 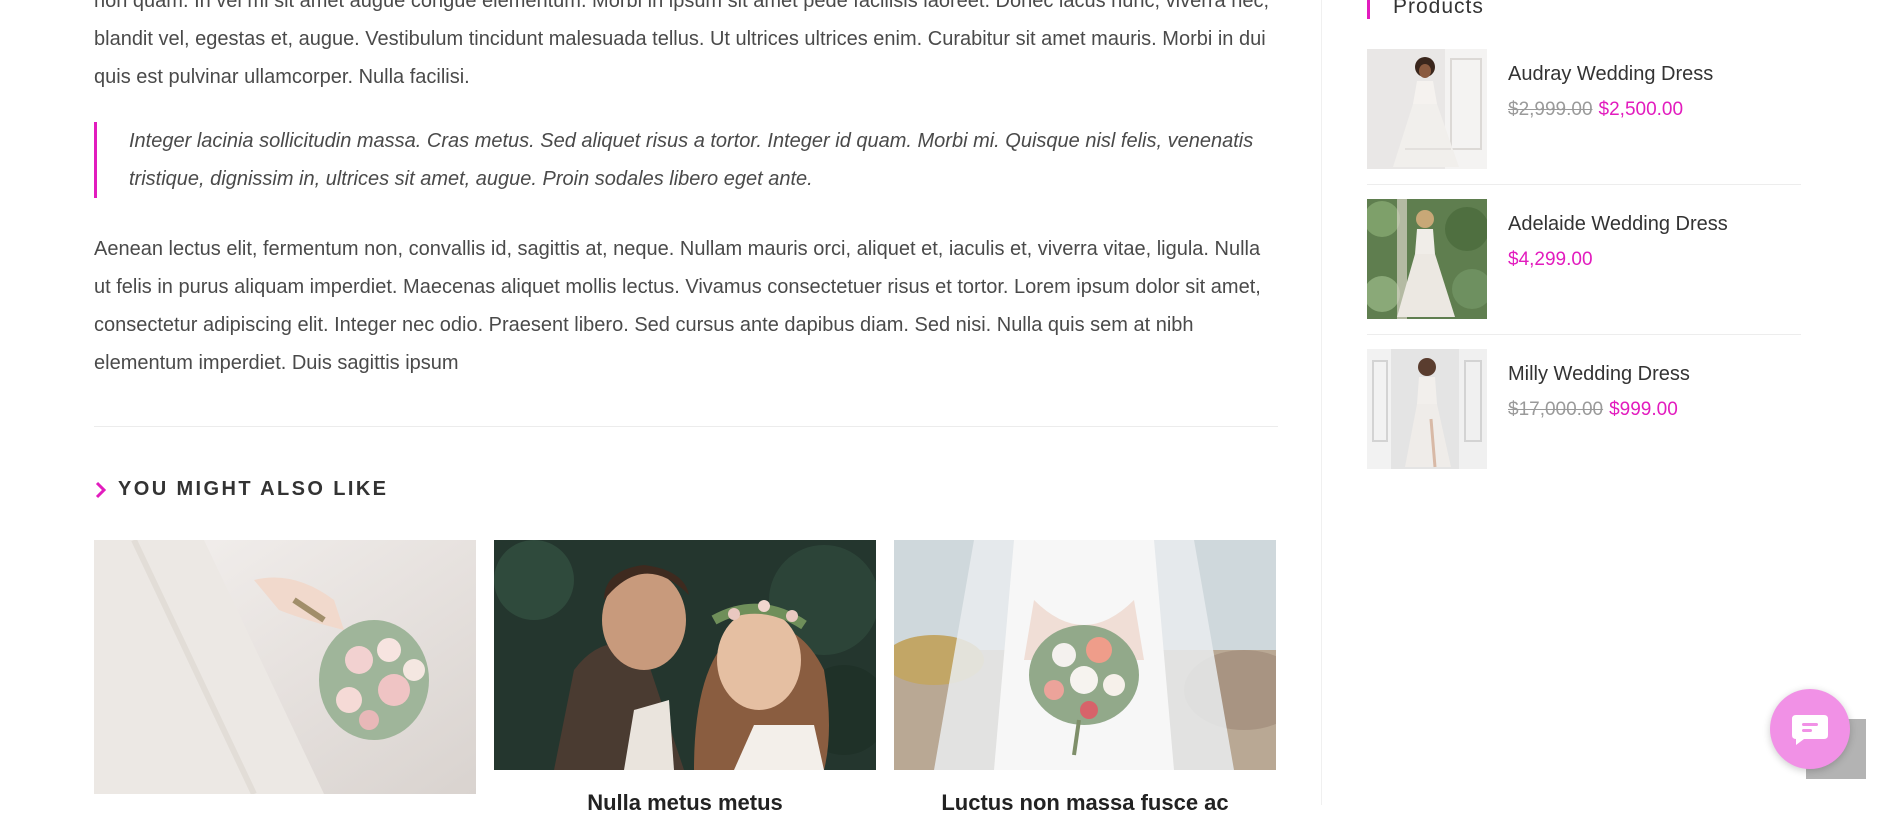 I want to click on product-price: $17,000.00 $999.00, so click(x=1593, y=410).